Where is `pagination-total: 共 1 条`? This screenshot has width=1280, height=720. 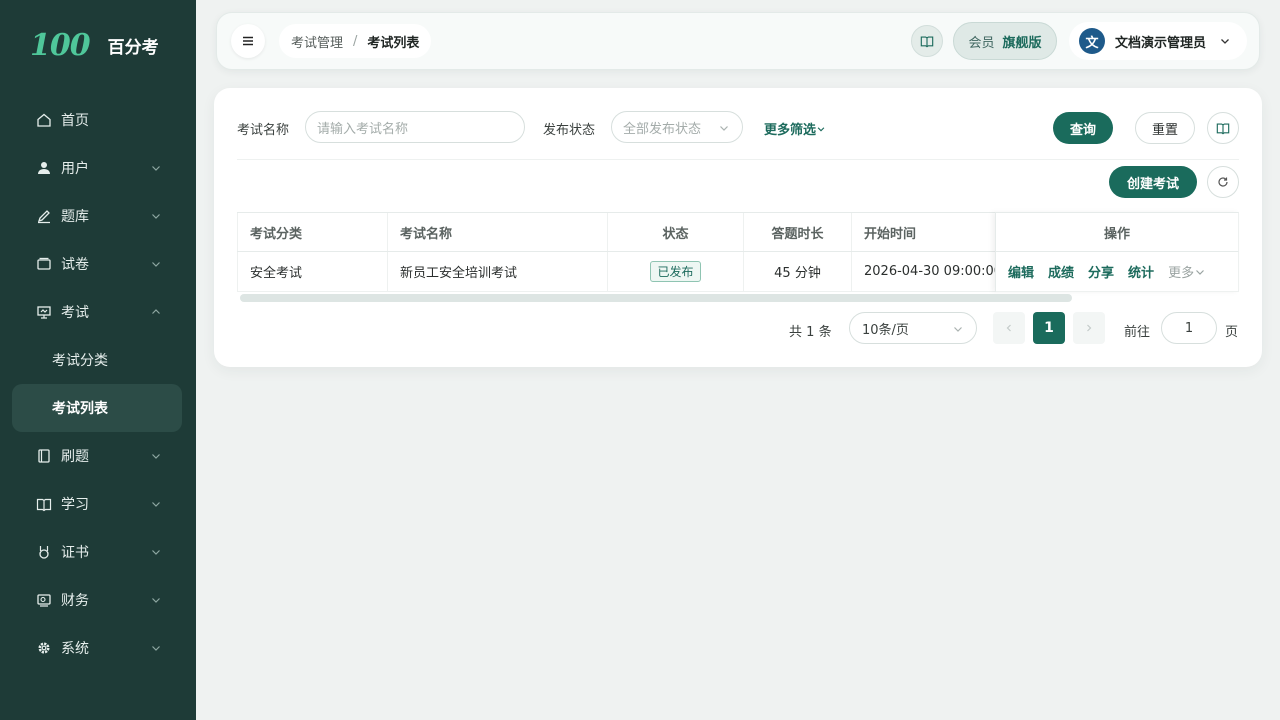
pagination-total: 共 1 条 is located at coordinates (810, 330).